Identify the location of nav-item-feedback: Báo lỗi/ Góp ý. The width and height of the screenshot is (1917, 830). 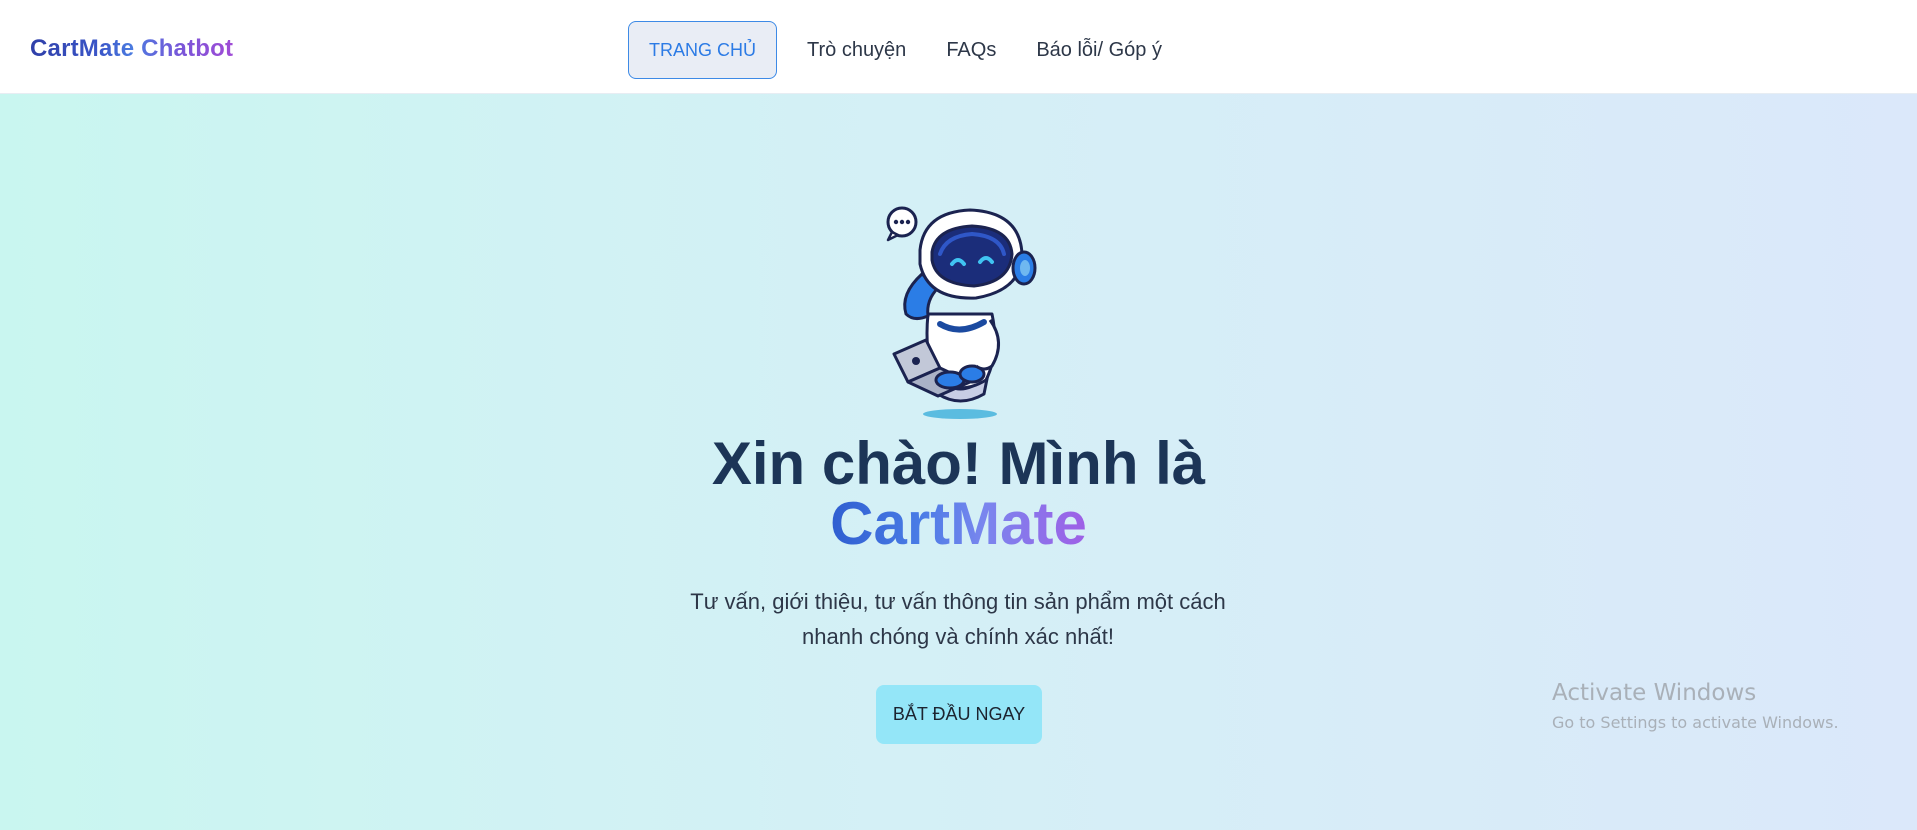
(1099, 50).